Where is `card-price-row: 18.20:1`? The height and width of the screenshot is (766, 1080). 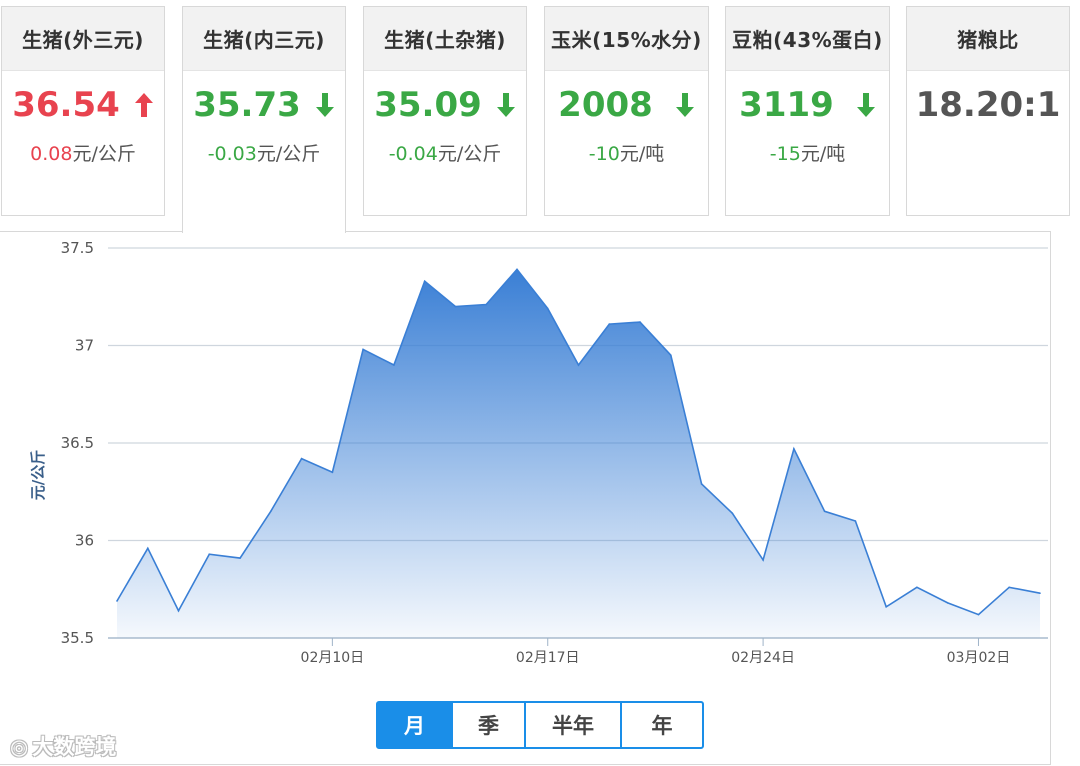 card-price-row: 18.20:1 is located at coordinates (988, 105).